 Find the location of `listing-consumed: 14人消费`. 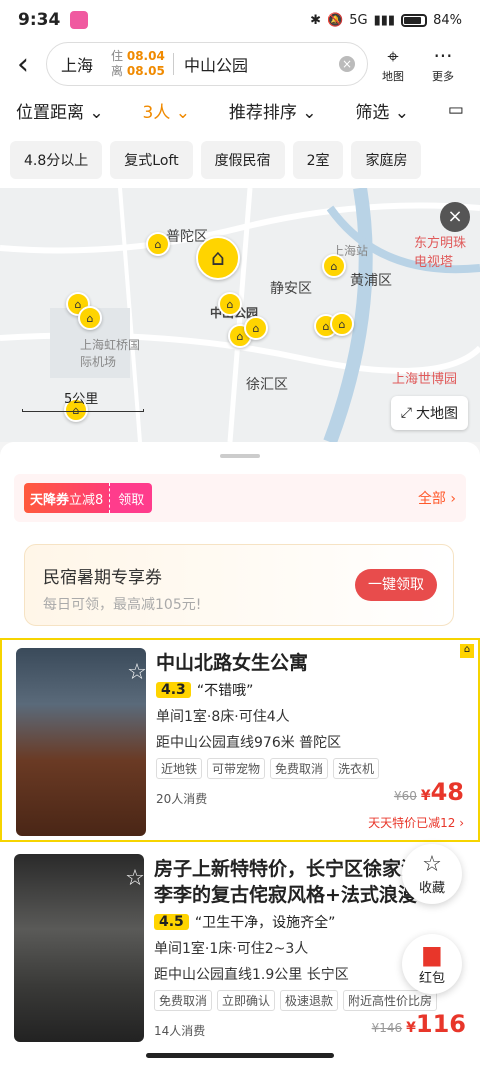

listing-consumed: 14人消费 is located at coordinates (180, 1031).